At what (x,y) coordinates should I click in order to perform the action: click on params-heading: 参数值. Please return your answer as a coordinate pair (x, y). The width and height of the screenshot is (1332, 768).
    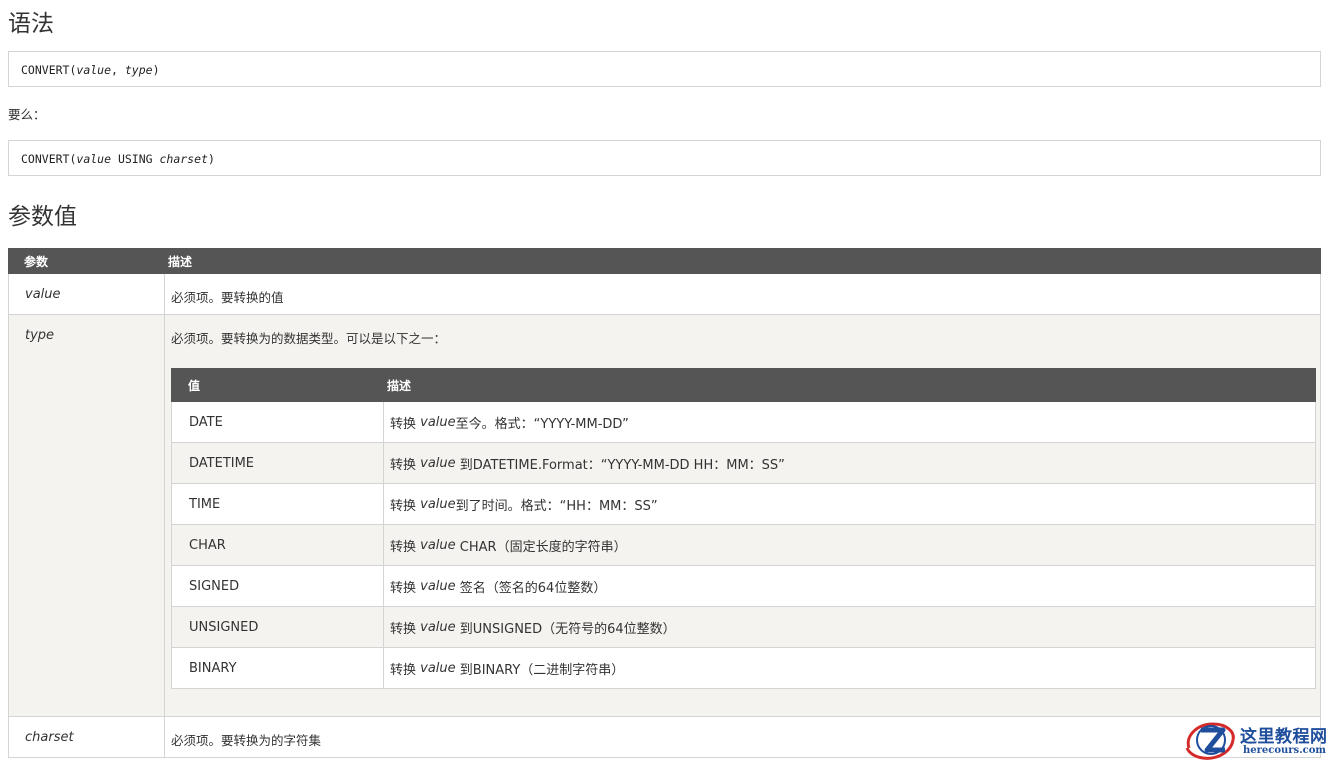
    Looking at the image, I should click on (42, 217).